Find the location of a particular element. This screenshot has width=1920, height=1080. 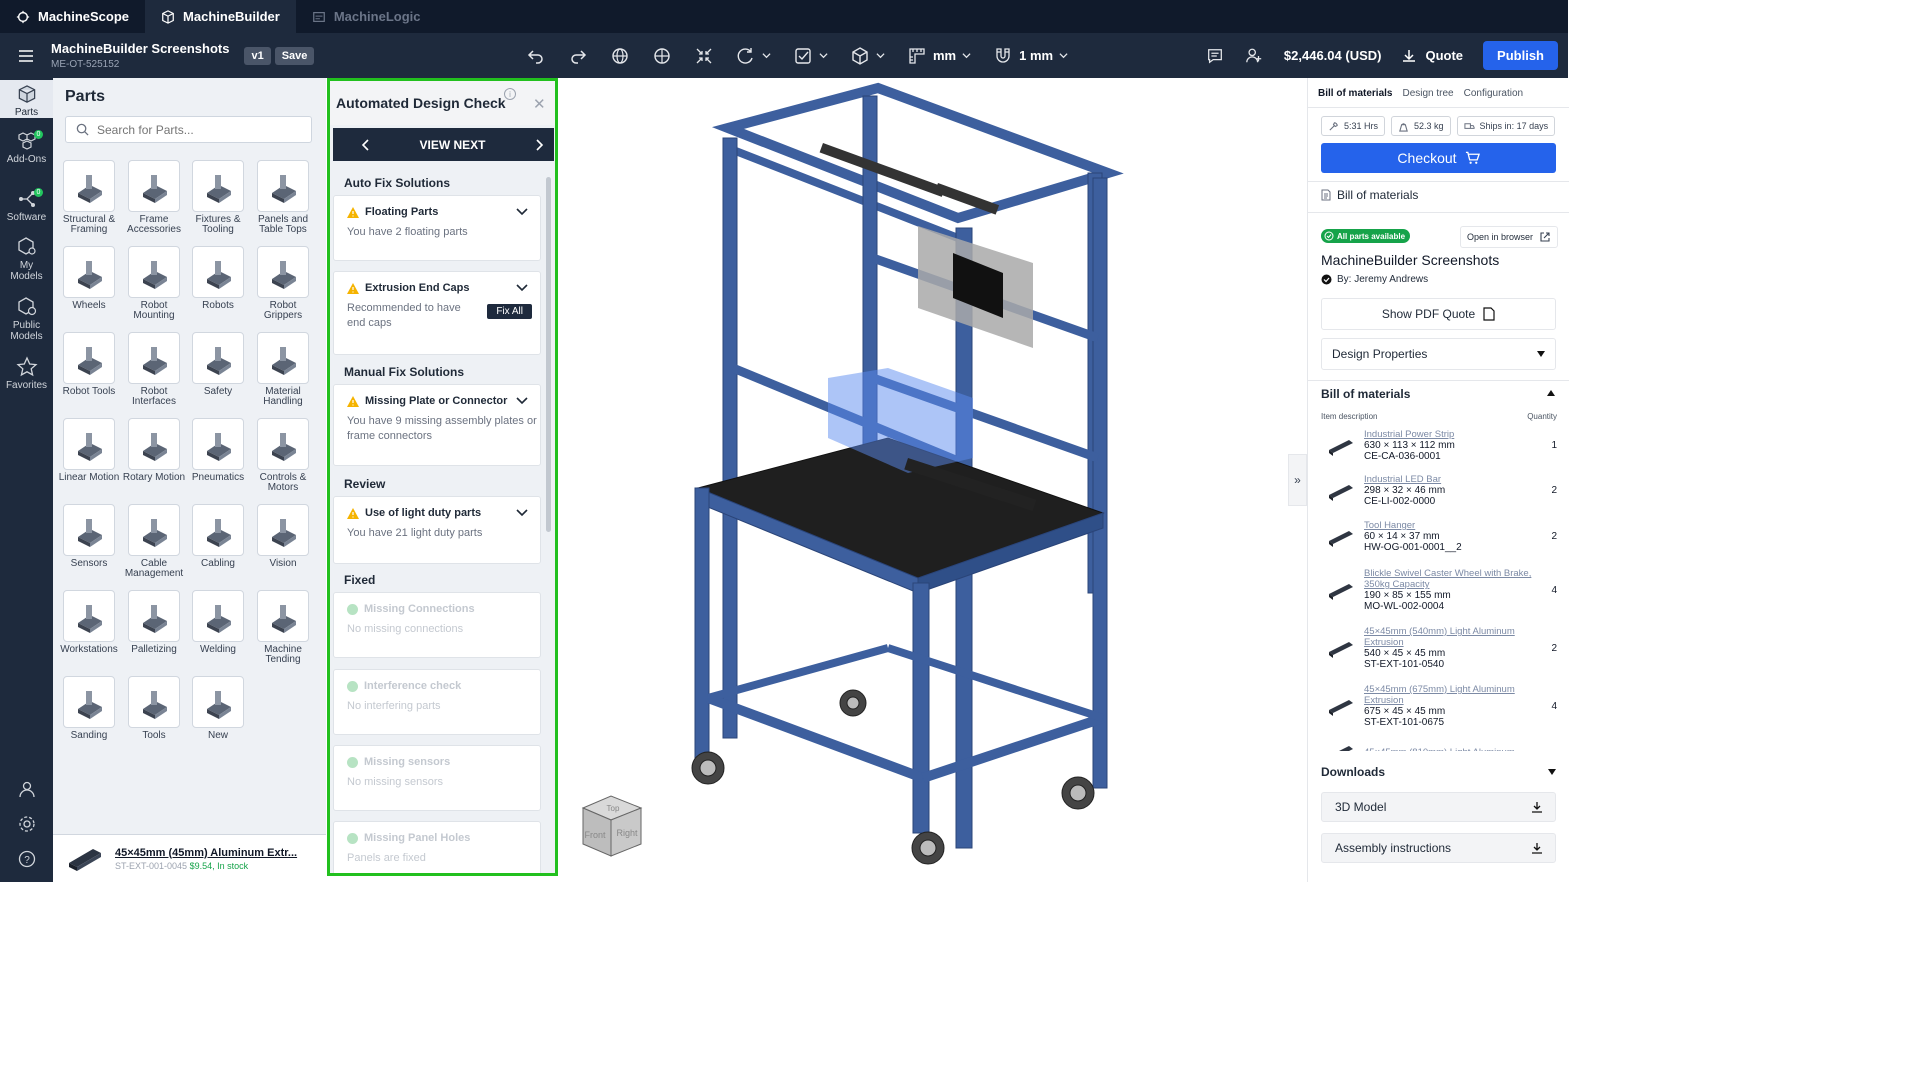

design-properties-dropdown: Design Properties is located at coordinates (1438, 354).